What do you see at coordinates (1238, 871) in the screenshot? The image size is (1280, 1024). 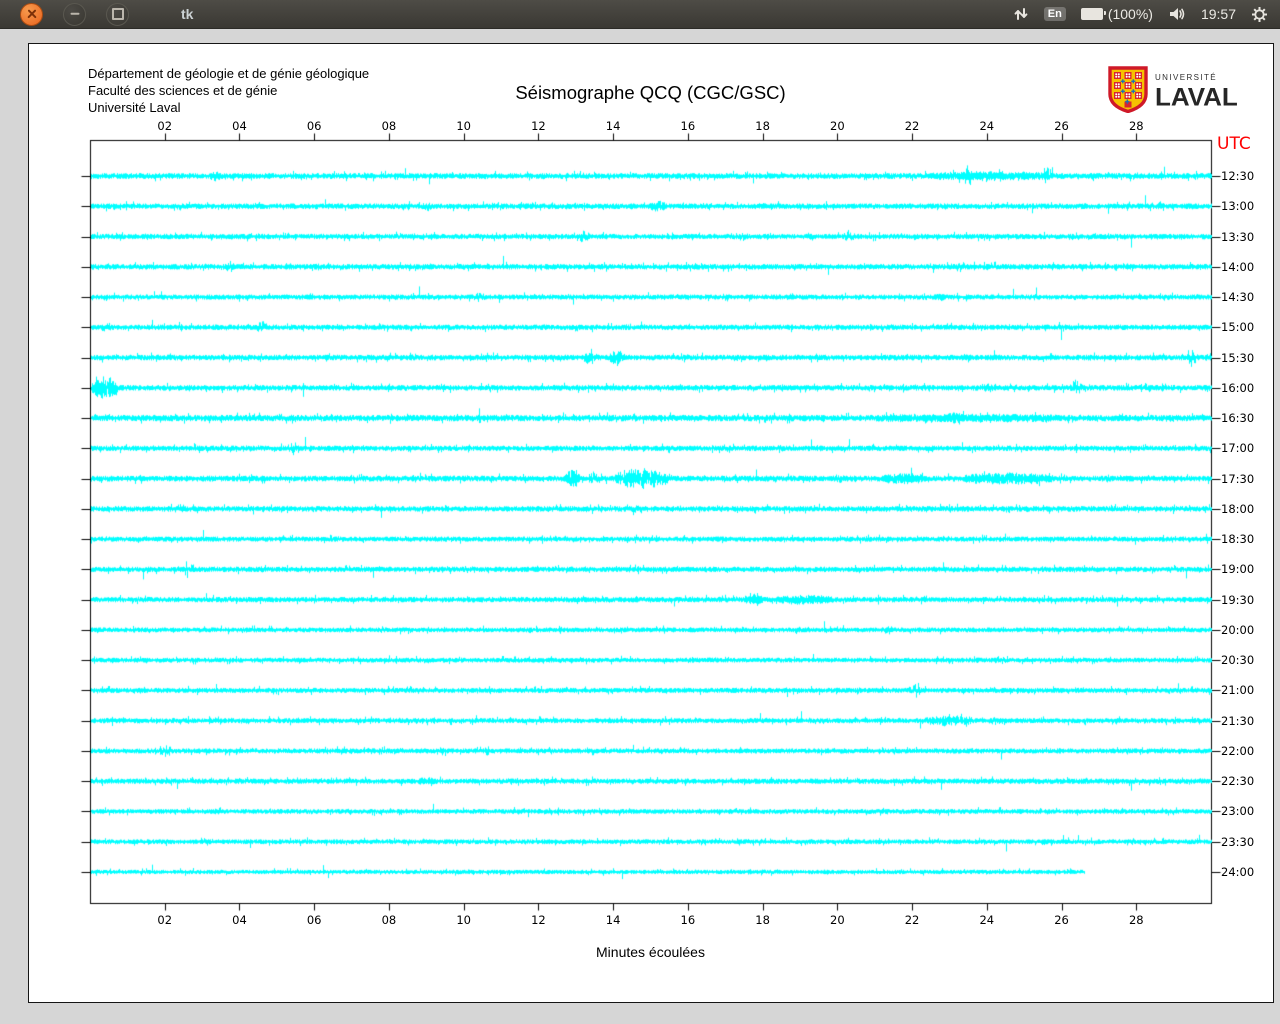 I see `utc-time-label: 24:00` at bounding box center [1238, 871].